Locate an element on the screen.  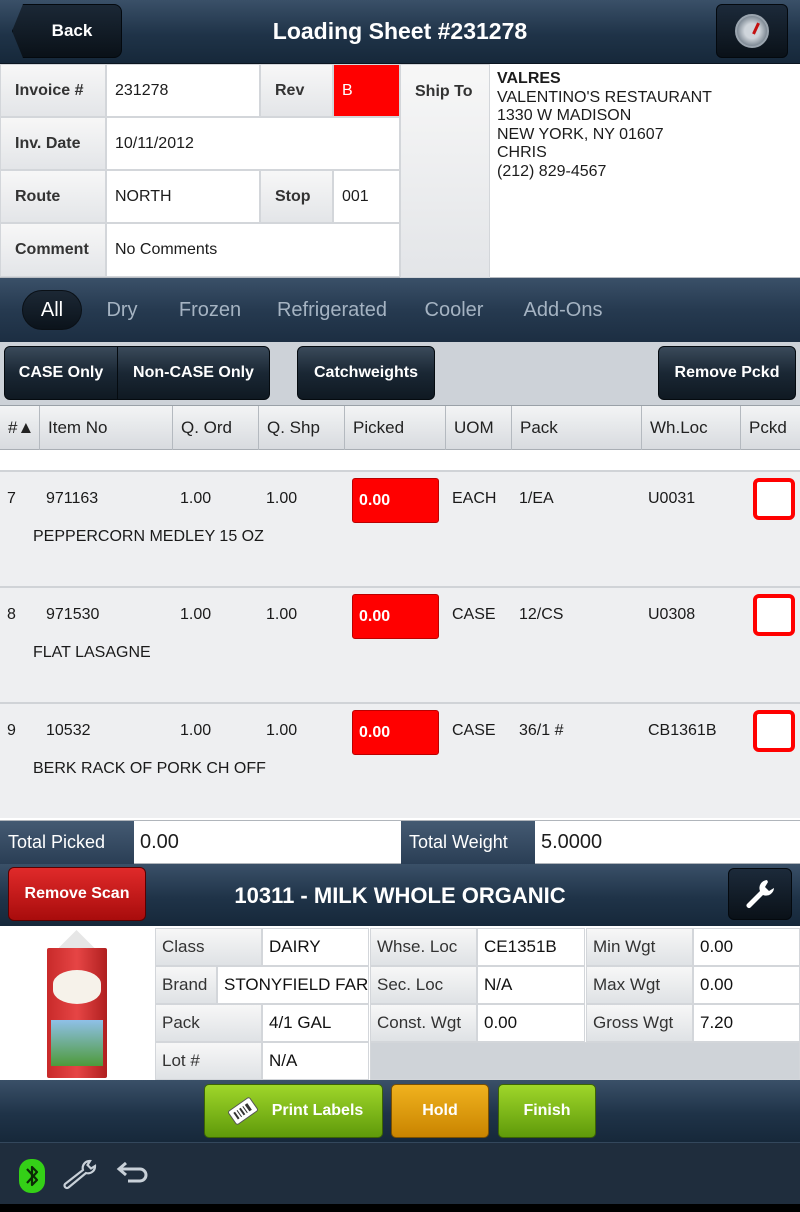
row-description: PEPPERCORN MEDLEY 15 OZ is located at coordinates (148, 536).